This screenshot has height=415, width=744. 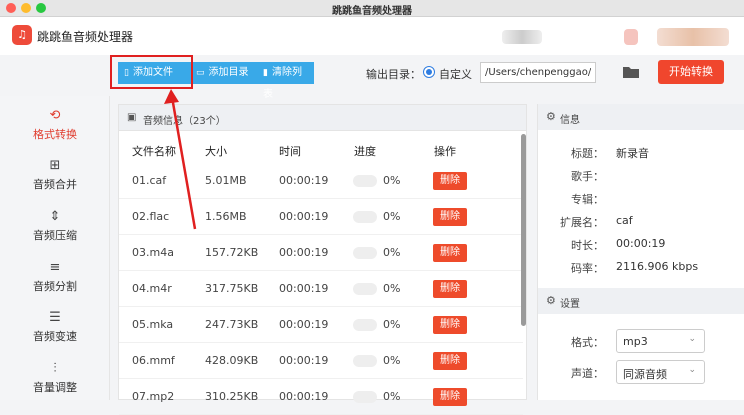 I want to click on channel-select: 同源音频 ⌄, so click(x=660, y=372).